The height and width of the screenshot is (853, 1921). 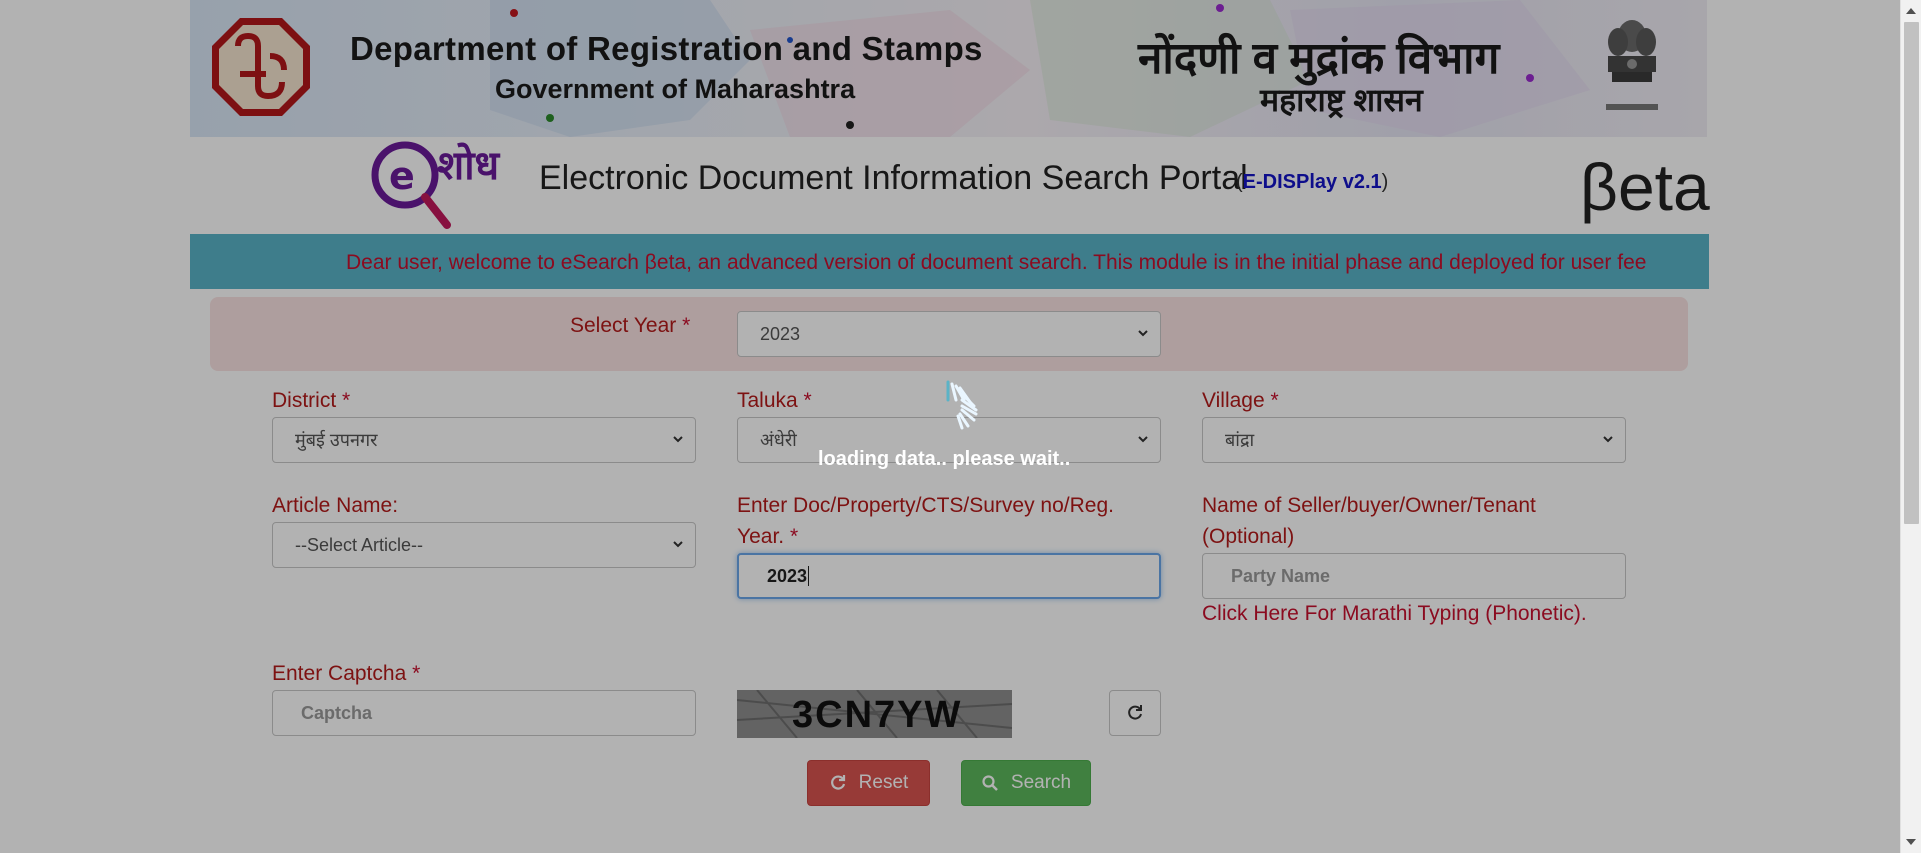 I want to click on scrollbar-thumb, so click(x=1911, y=273).